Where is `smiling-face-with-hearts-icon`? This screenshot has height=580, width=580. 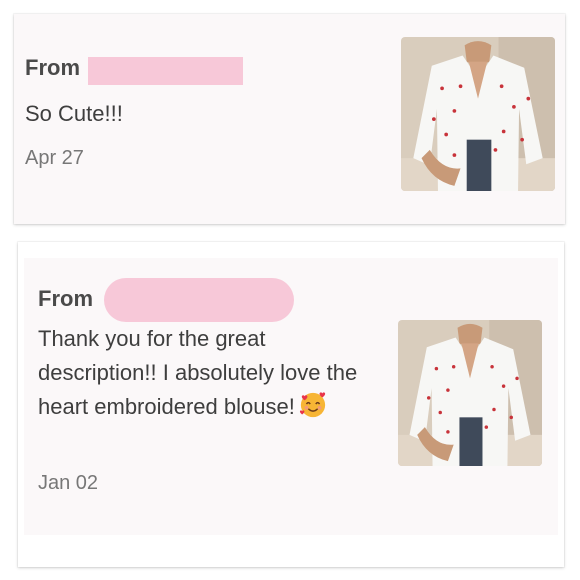
smiling-face-with-hearts-icon is located at coordinates (312, 405).